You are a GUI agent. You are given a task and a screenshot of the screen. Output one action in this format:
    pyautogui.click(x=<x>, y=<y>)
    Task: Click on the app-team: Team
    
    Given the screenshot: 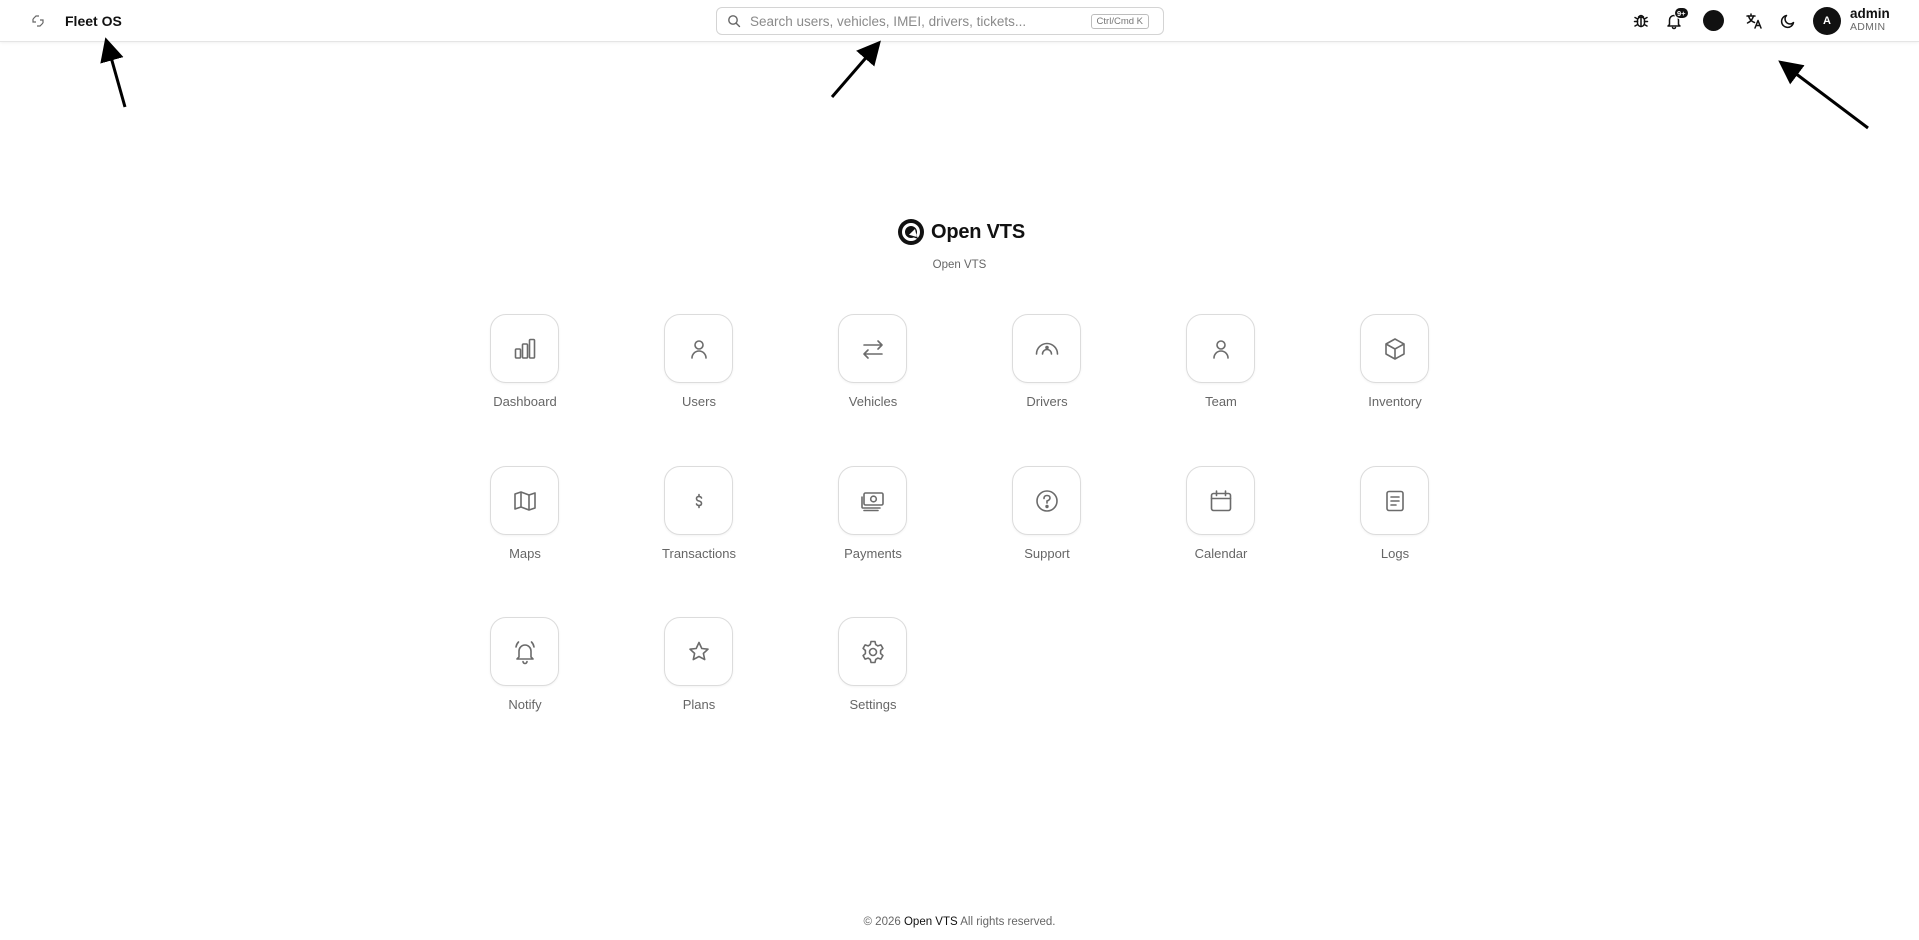 What is the action you would take?
    pyautogui.click(x=1221, y=369)
    